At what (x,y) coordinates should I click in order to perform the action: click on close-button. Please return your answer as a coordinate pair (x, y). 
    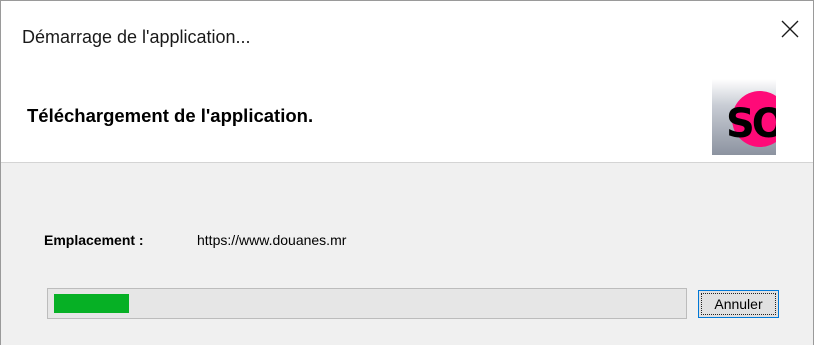
    Looking at the image, I should click on (790, 31).